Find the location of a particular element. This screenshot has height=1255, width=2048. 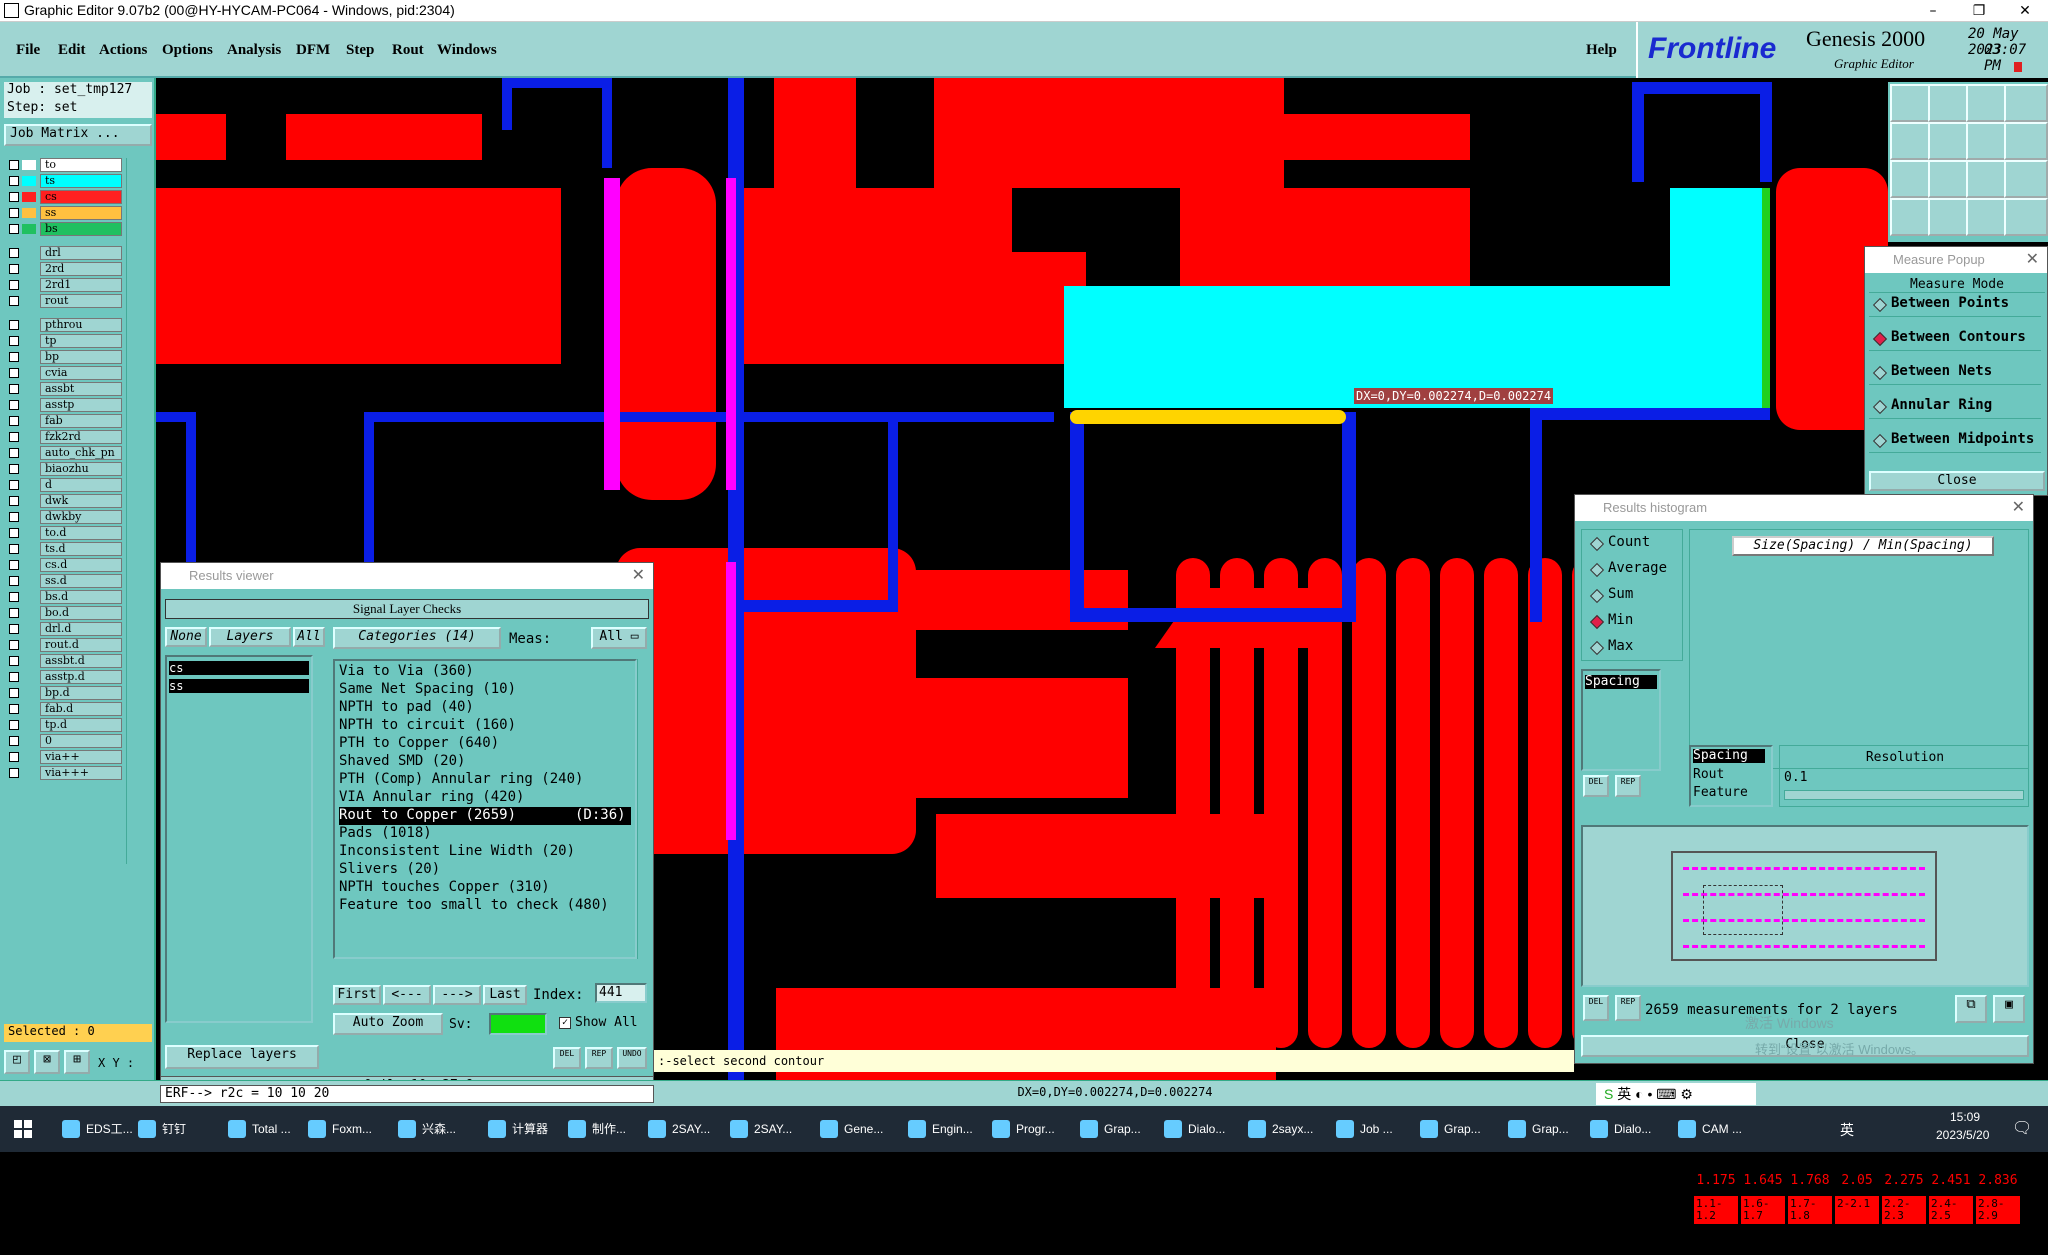

tray-lang: 英 is located at coordinates (1847, 1130).